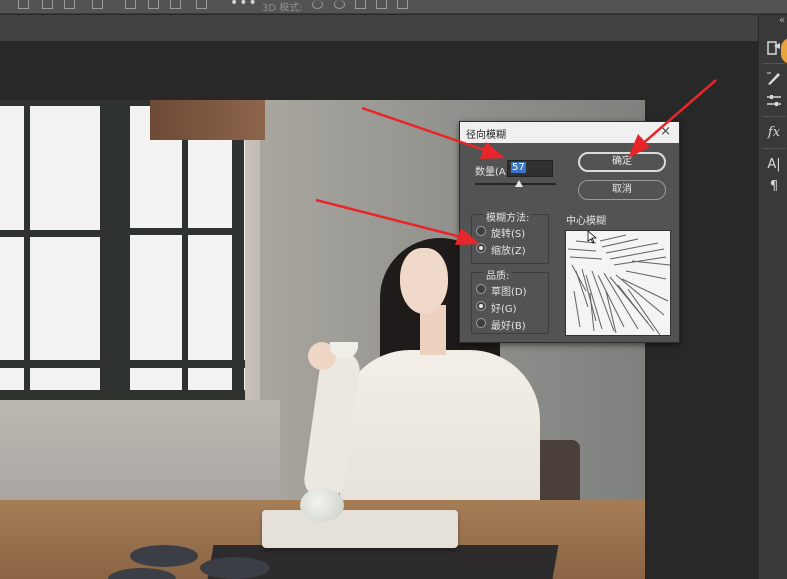  I want to click on align-middle-icon, so click(153, 4).